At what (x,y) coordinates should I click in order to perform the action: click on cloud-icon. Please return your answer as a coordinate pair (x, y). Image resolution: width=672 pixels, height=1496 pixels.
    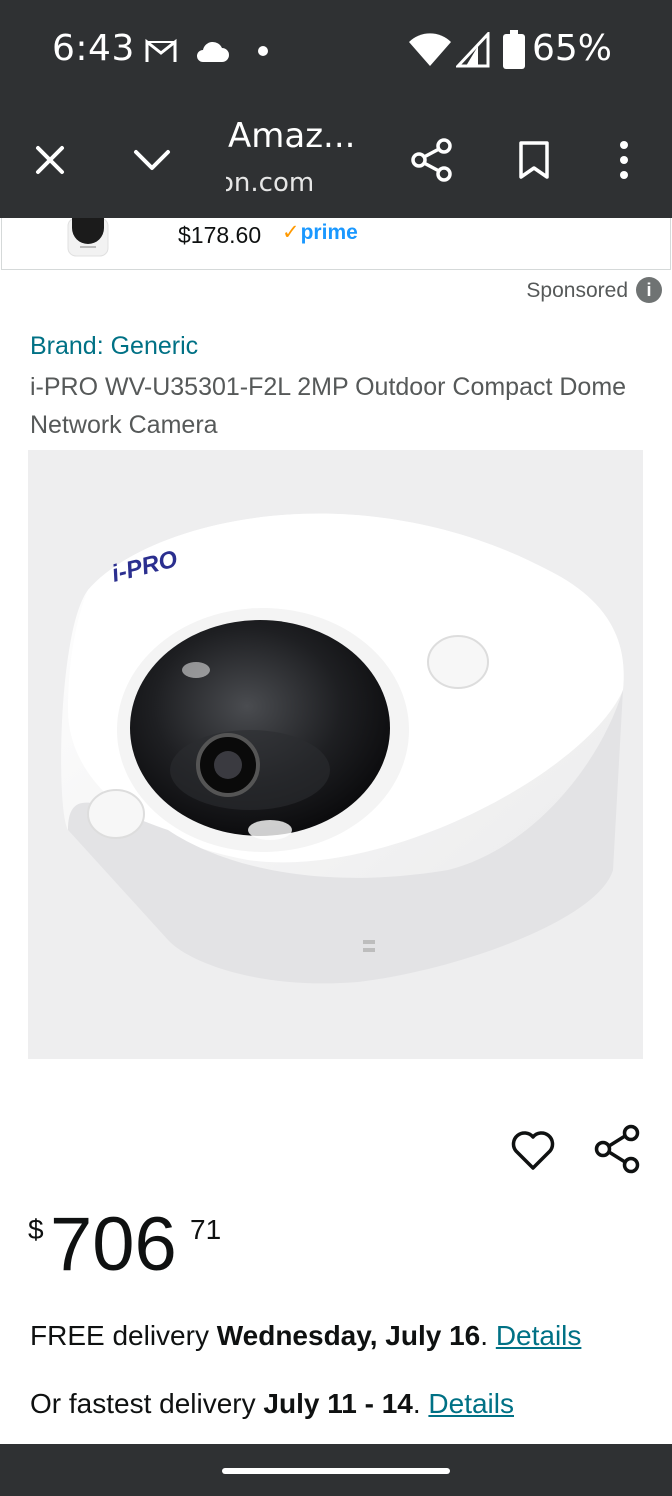
    Looking at the image, I should click on (213, 51).